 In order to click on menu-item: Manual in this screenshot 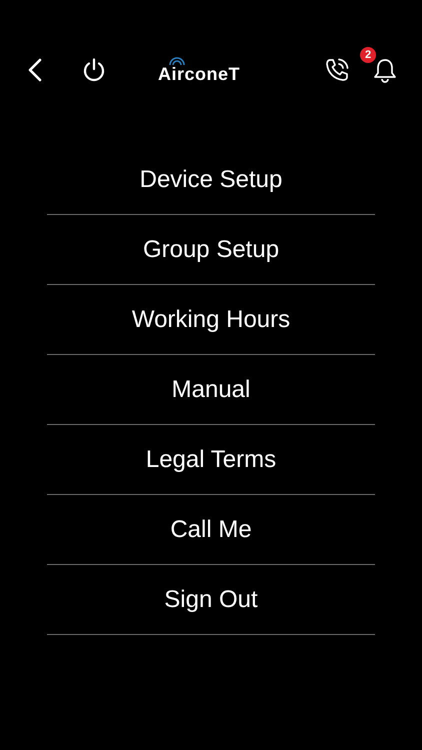, I will do `click(211, 390)`.